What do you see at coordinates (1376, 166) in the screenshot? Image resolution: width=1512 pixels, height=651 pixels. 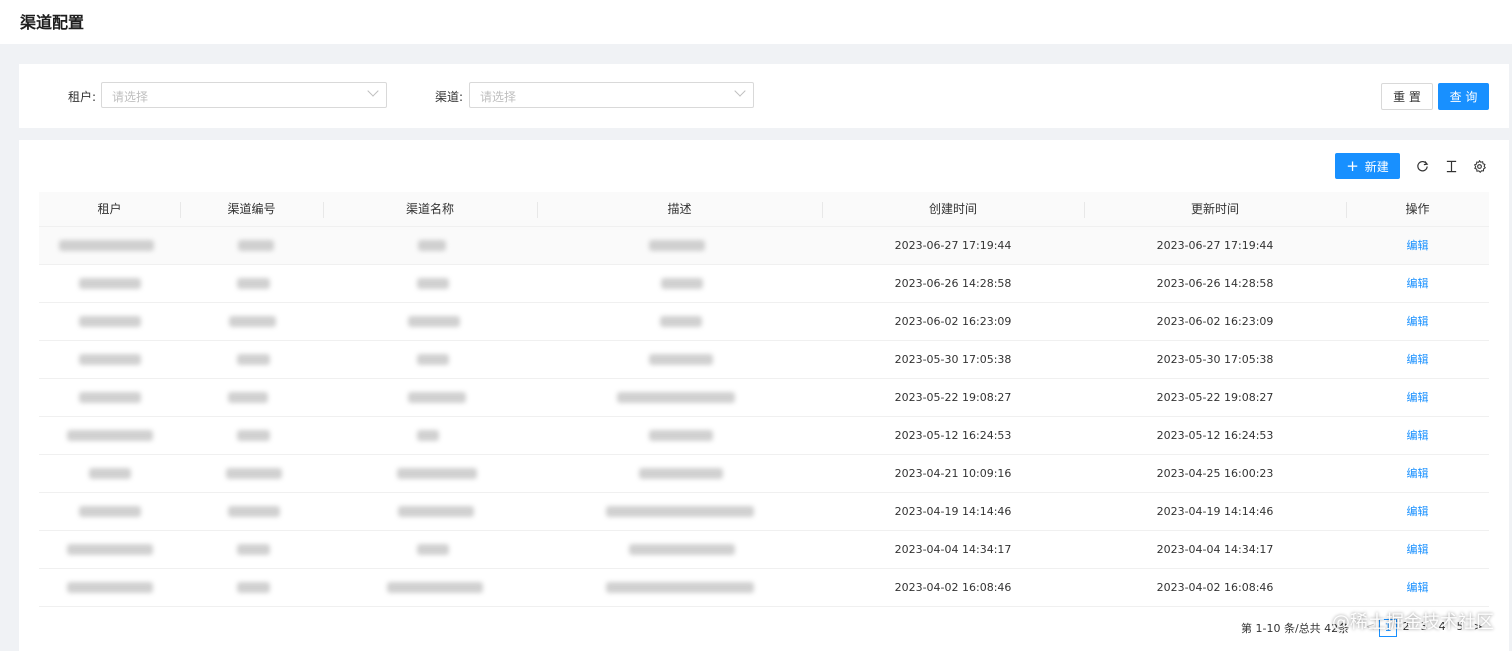 I see `new-button-label: 新建` at bounding box center [1376, 166].